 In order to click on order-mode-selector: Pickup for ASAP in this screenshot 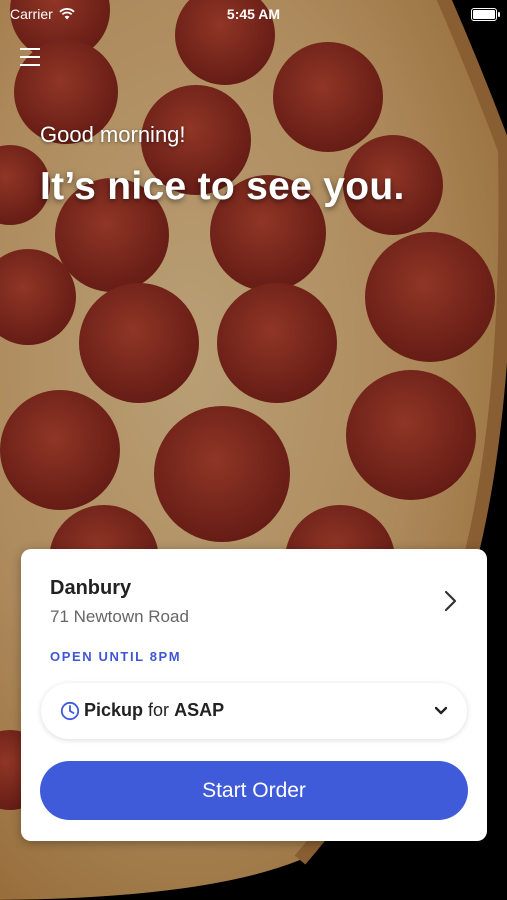, I will do `click(254, 711)`.